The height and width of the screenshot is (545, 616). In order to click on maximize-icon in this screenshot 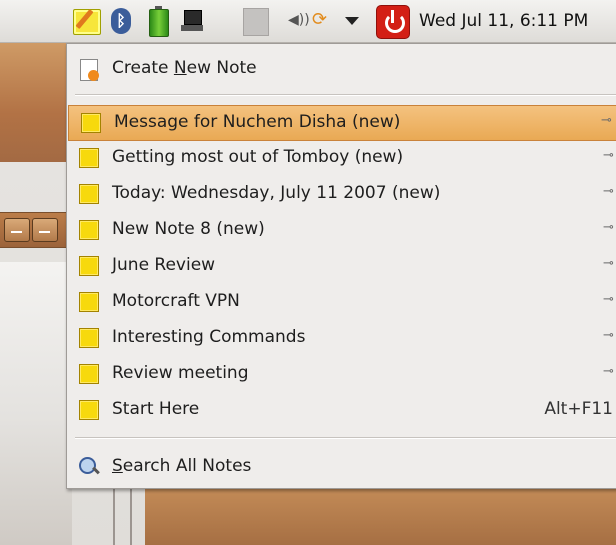, I will do `click(45, 230)`.